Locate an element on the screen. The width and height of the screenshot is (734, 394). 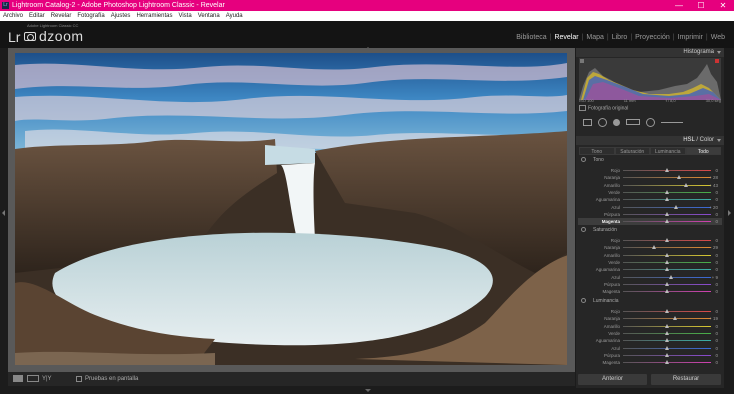
menu-ajustes: Ajustes is located at coordinates (121, 16).